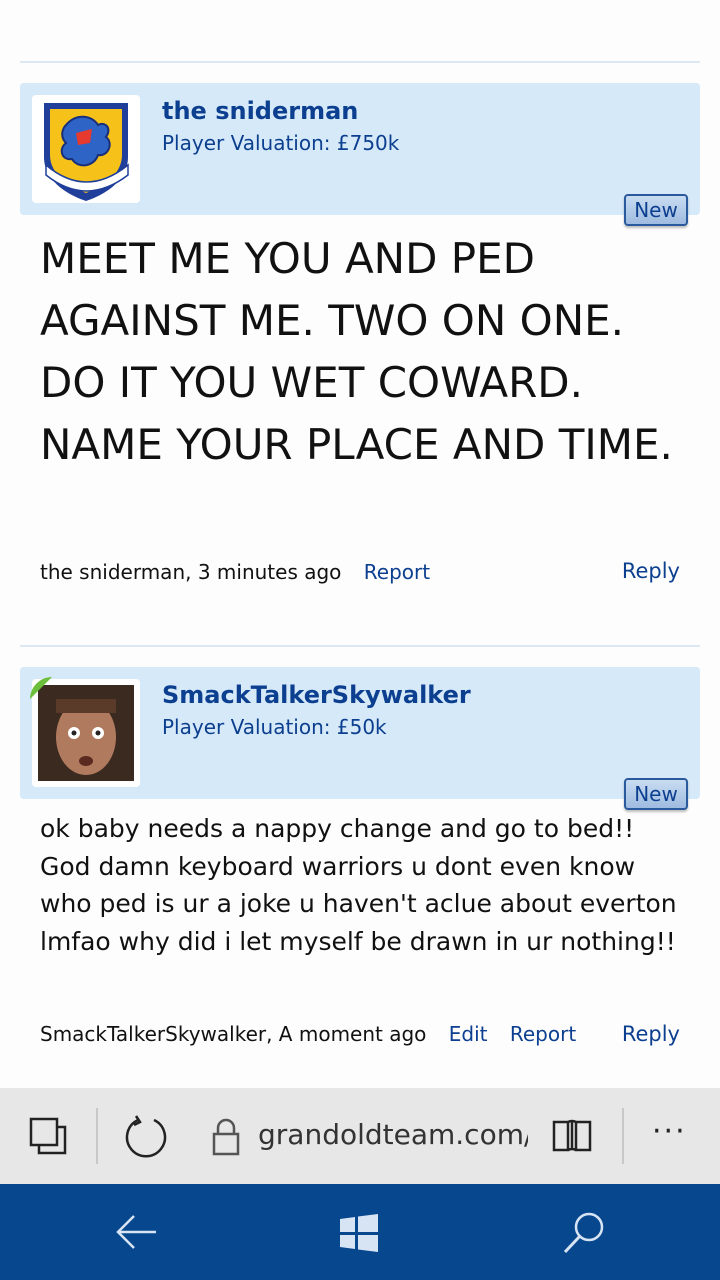 This screenshot has width=720, height=1280. I want to click on training-wing-emblem-icon, so click(86, 152).